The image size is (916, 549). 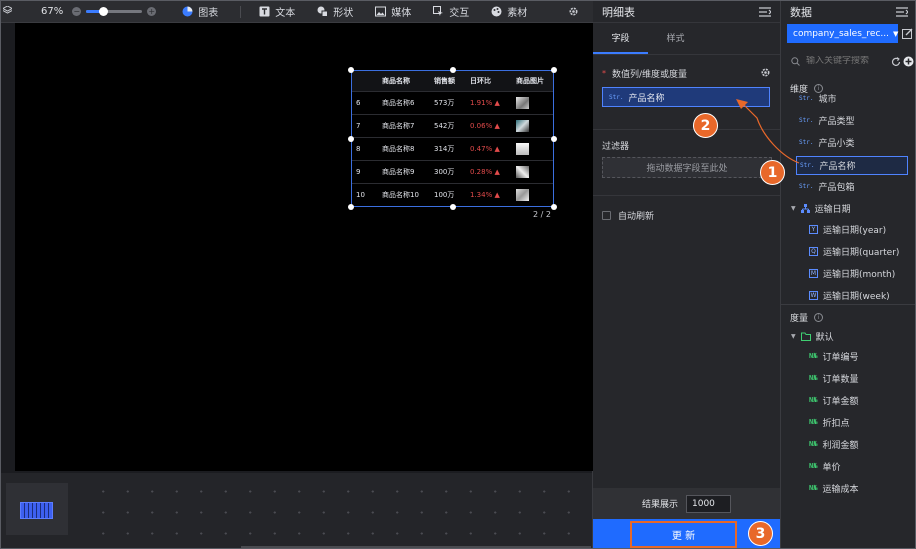 What do you see at coordinates (659, 505) in the screenshot?
I see `result-label: 结果展示` at bounding box center [659, 505].